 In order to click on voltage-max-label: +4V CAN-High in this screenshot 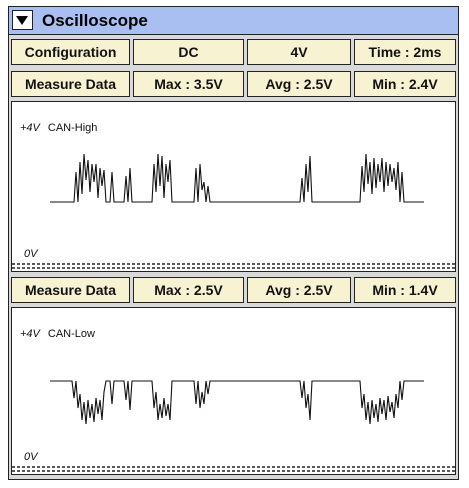, I will do `click(59, 128)`.